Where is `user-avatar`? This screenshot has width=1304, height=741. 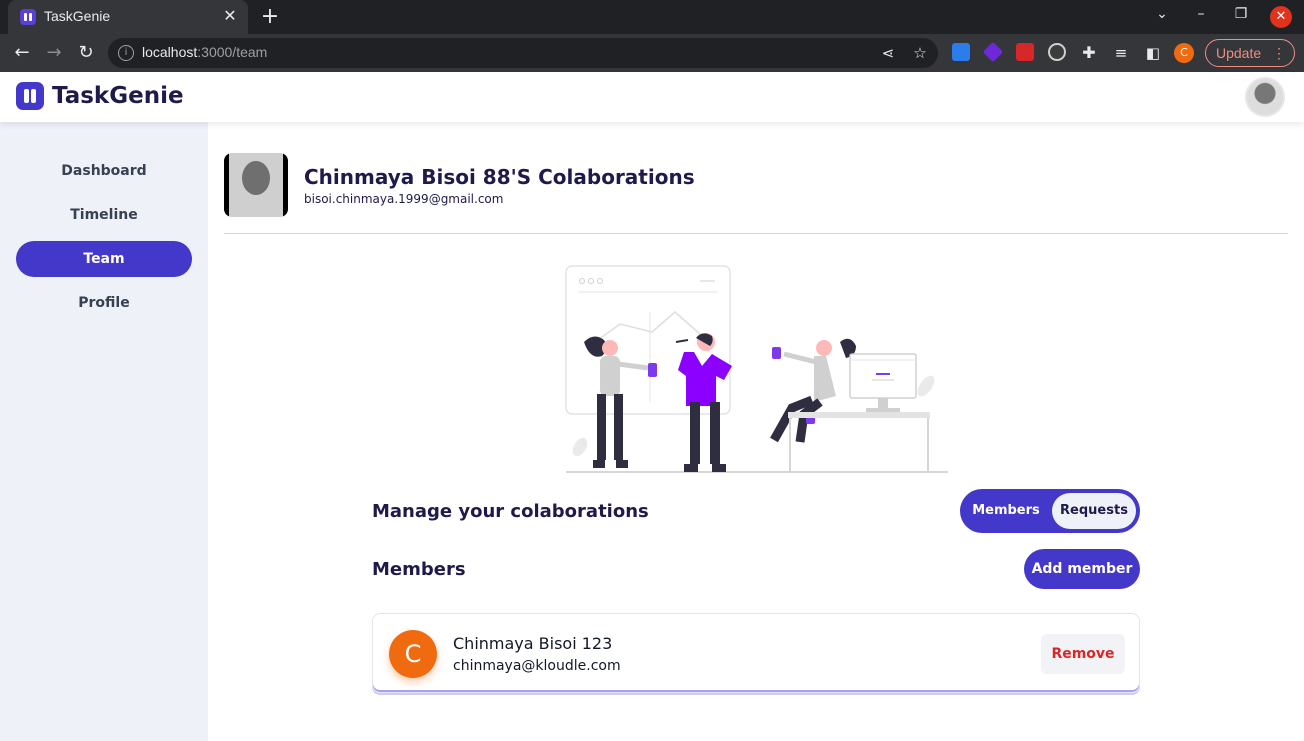
user-avatar is located at coordinates (1265, 97).